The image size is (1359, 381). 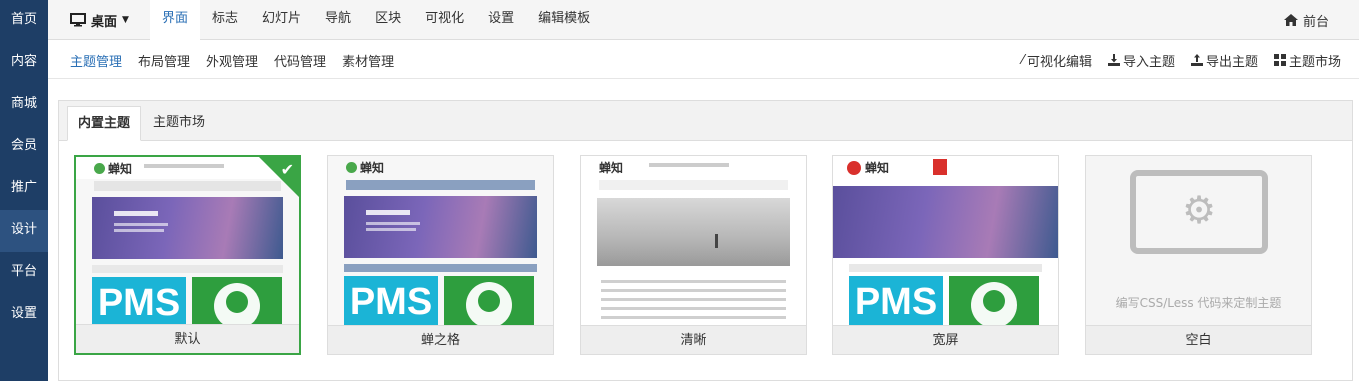 What do you see at coordinates (78, 20) in the screenshot?
I see `monitor-icon` at bounding box center [78, 20].